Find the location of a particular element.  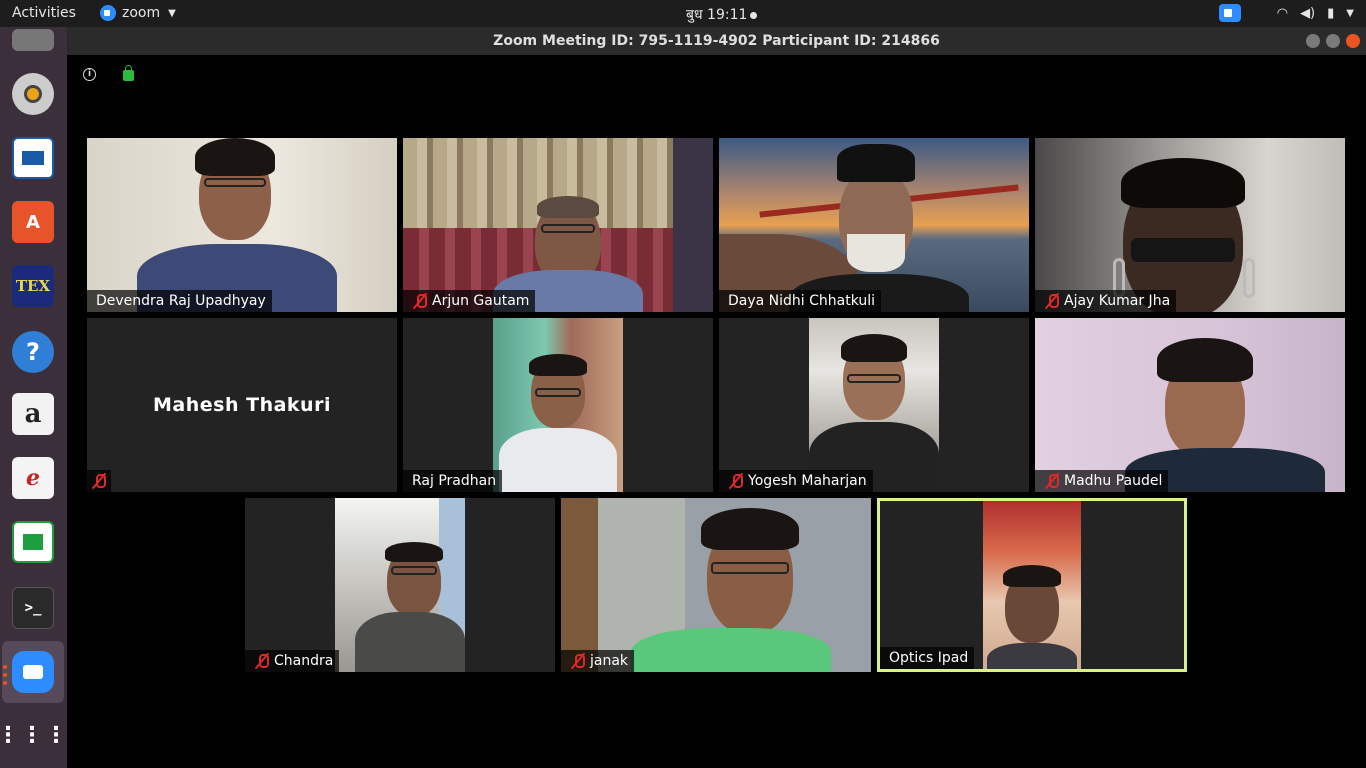

participant-nameplate: Madhu Paudel is located at coordinates (1102, 481).